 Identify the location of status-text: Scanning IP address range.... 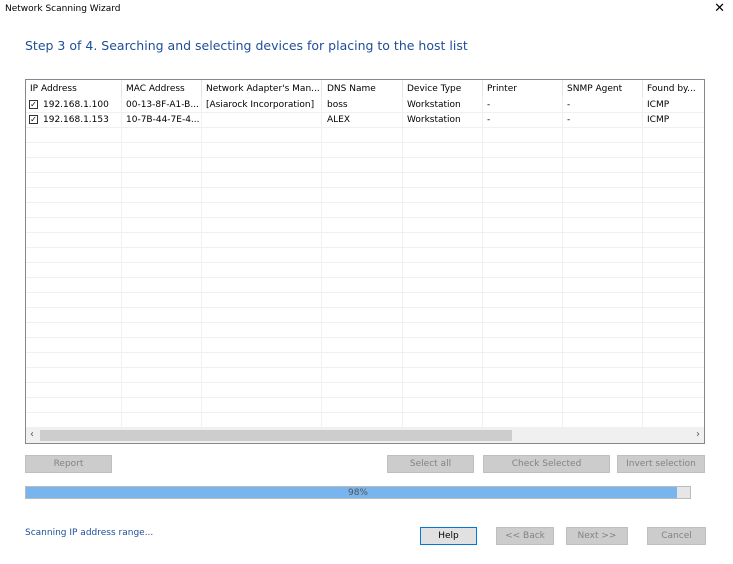
(89, 533).